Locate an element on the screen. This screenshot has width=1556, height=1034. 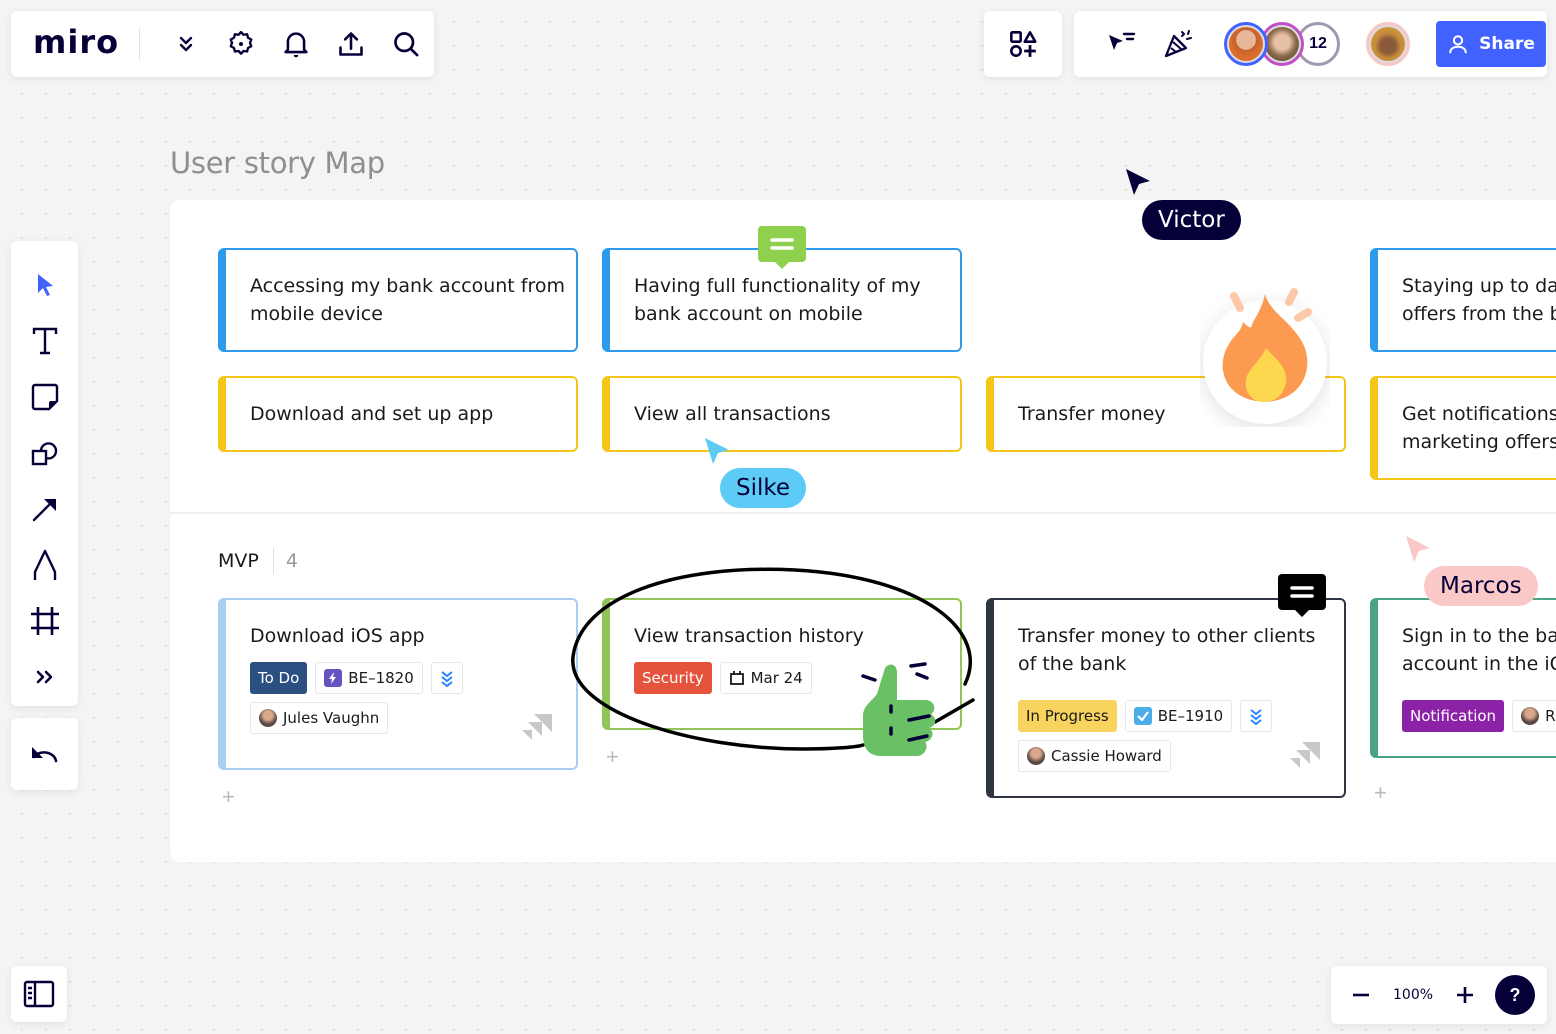
cursor-filter-icon is located at coordinates (1122, 44).